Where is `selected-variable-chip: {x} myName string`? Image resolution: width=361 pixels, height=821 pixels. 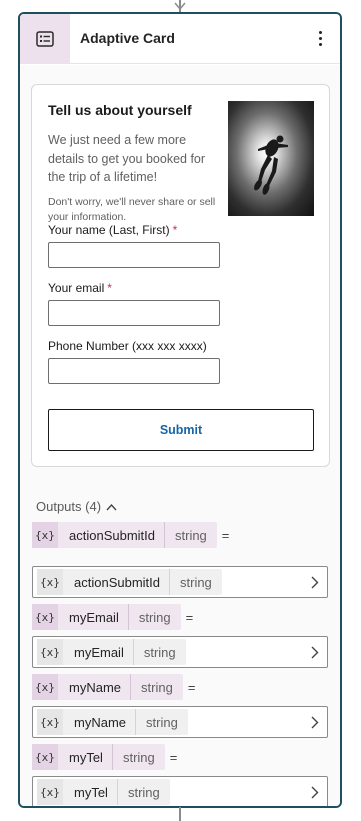
selected-variable-chip: {x} myName string is located at coordinates (112, 722).